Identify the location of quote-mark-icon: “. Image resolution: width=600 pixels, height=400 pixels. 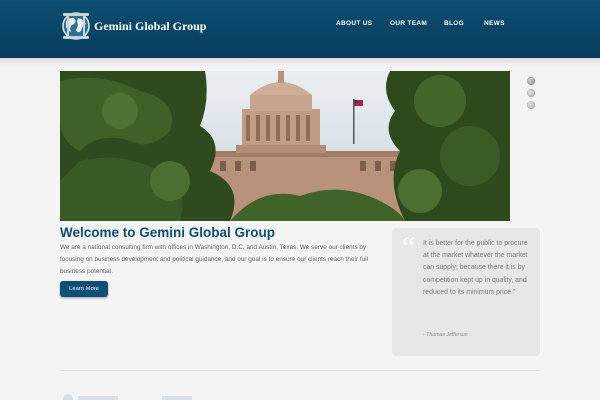
(407, 247).